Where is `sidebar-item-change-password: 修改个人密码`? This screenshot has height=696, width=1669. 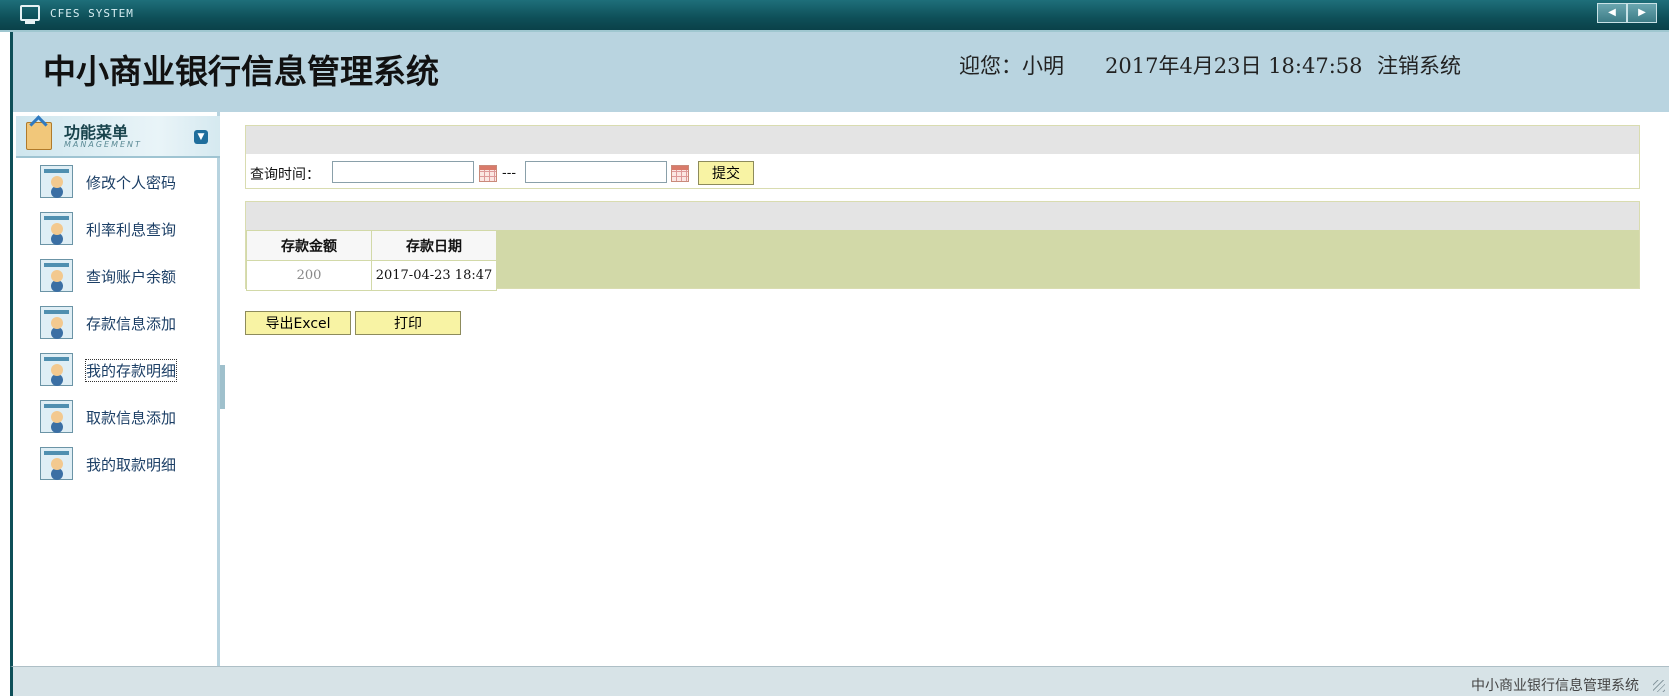 sidebar-item-change-password: 修改个人密码 is located at coordinates (125, 183).